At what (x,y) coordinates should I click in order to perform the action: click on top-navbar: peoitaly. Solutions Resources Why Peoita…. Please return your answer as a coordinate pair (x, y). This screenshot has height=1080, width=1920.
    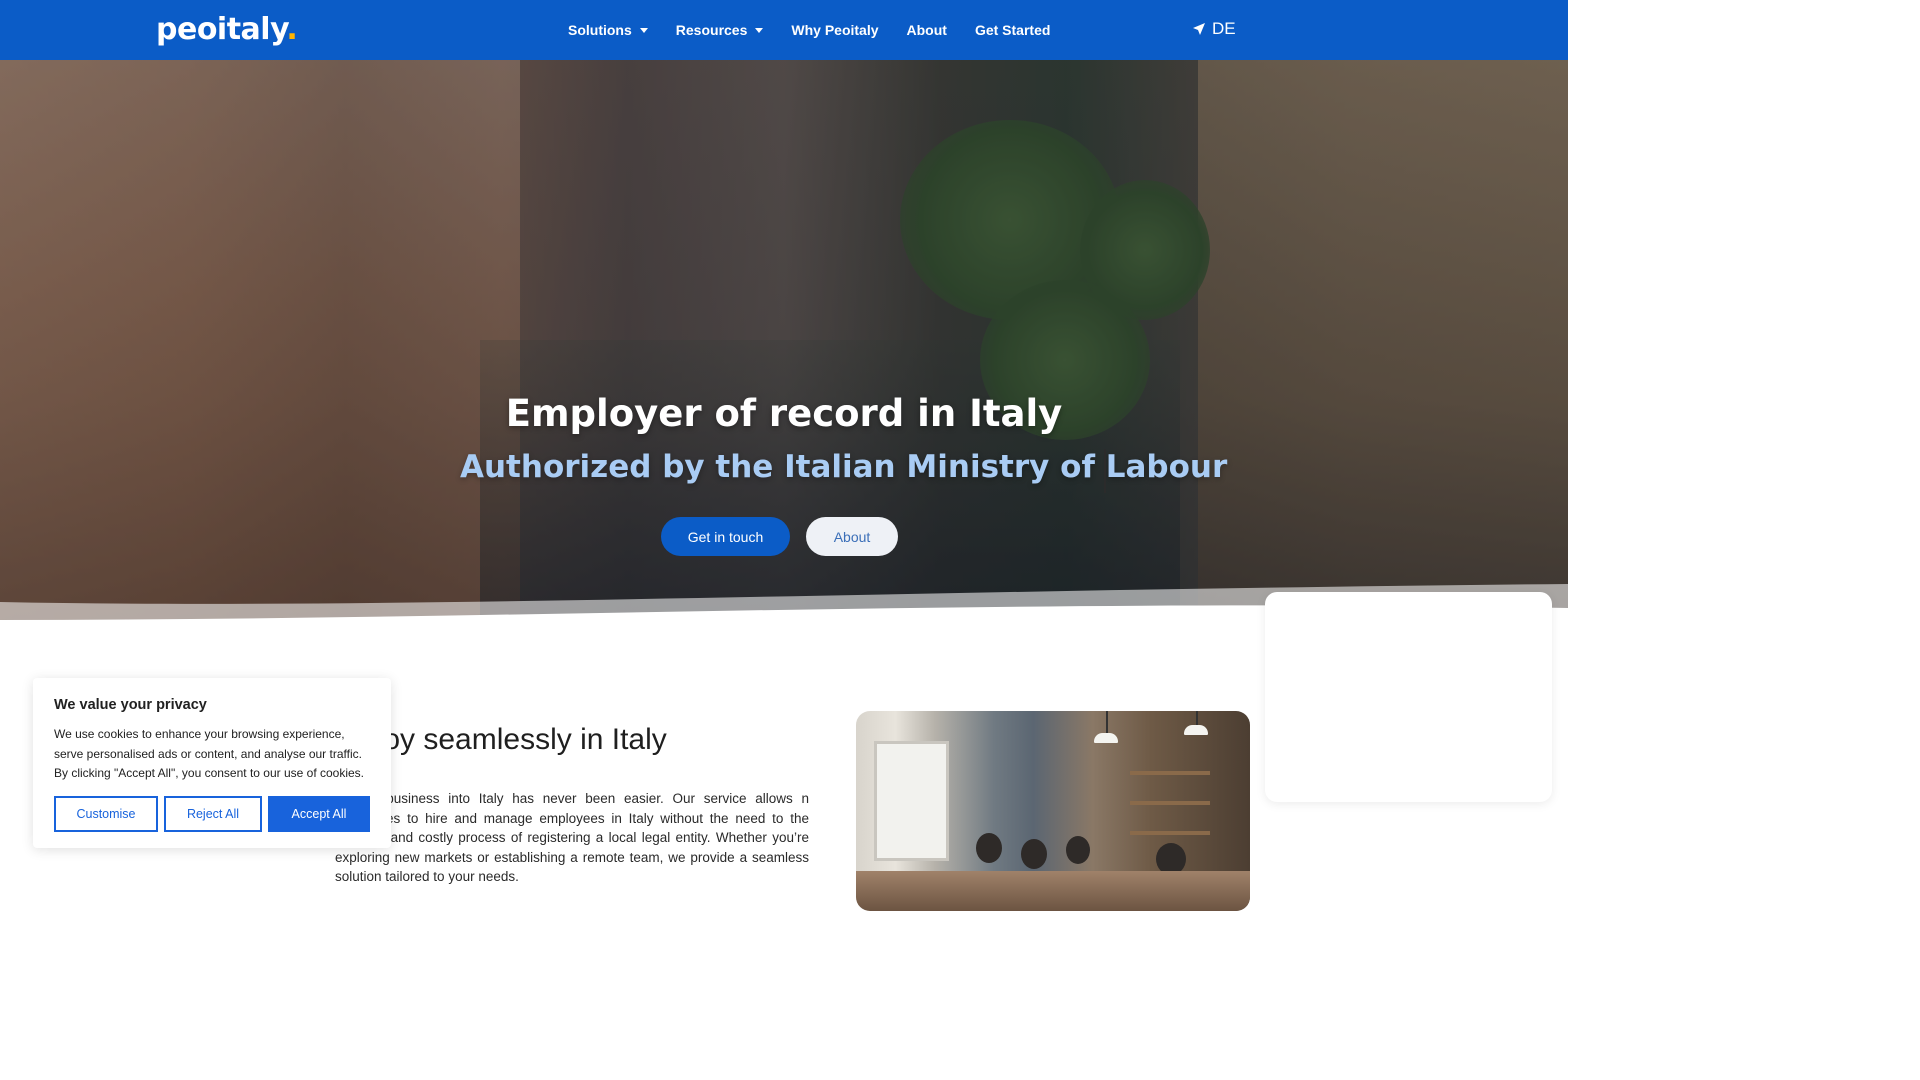
    Looking at the image, I should click on (784, 30).